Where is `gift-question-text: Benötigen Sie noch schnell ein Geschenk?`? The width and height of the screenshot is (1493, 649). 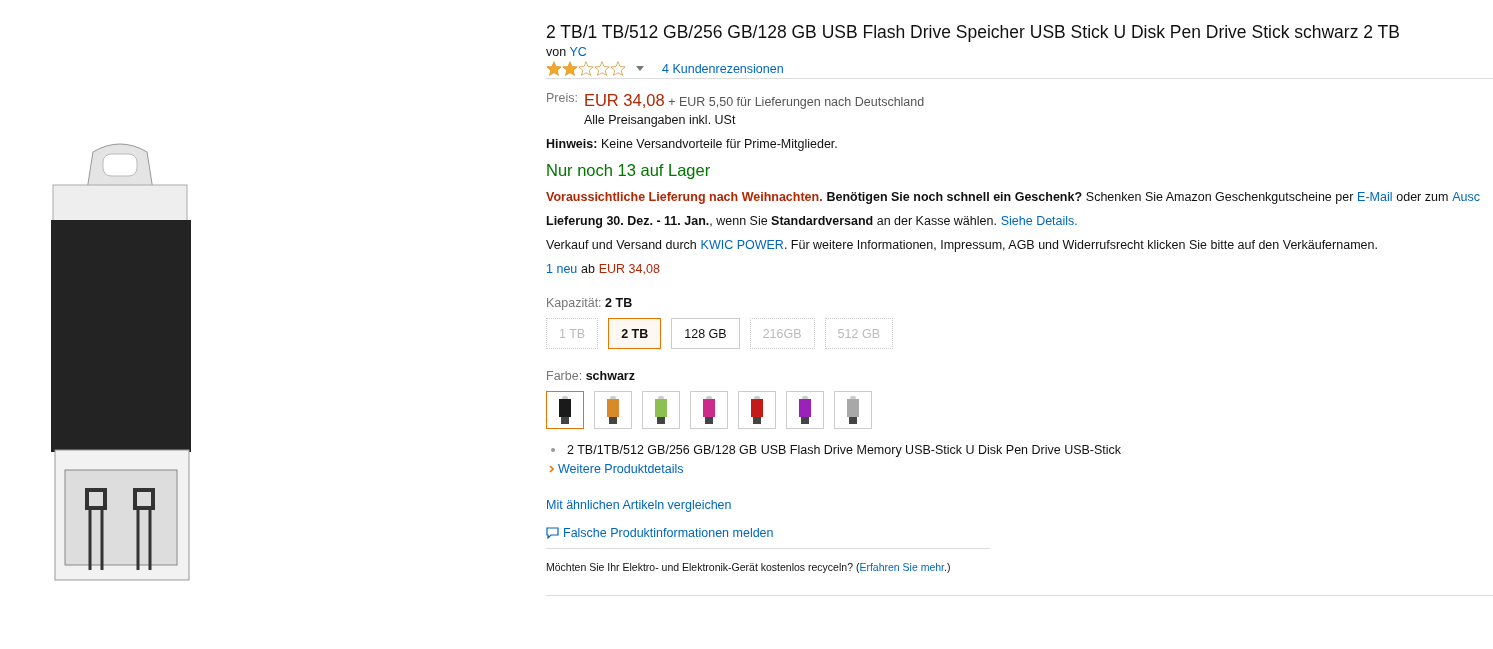 gift-question-text: Benötigen Sie noch schnell ein Geschenk? is located at coordinates (954, 197).